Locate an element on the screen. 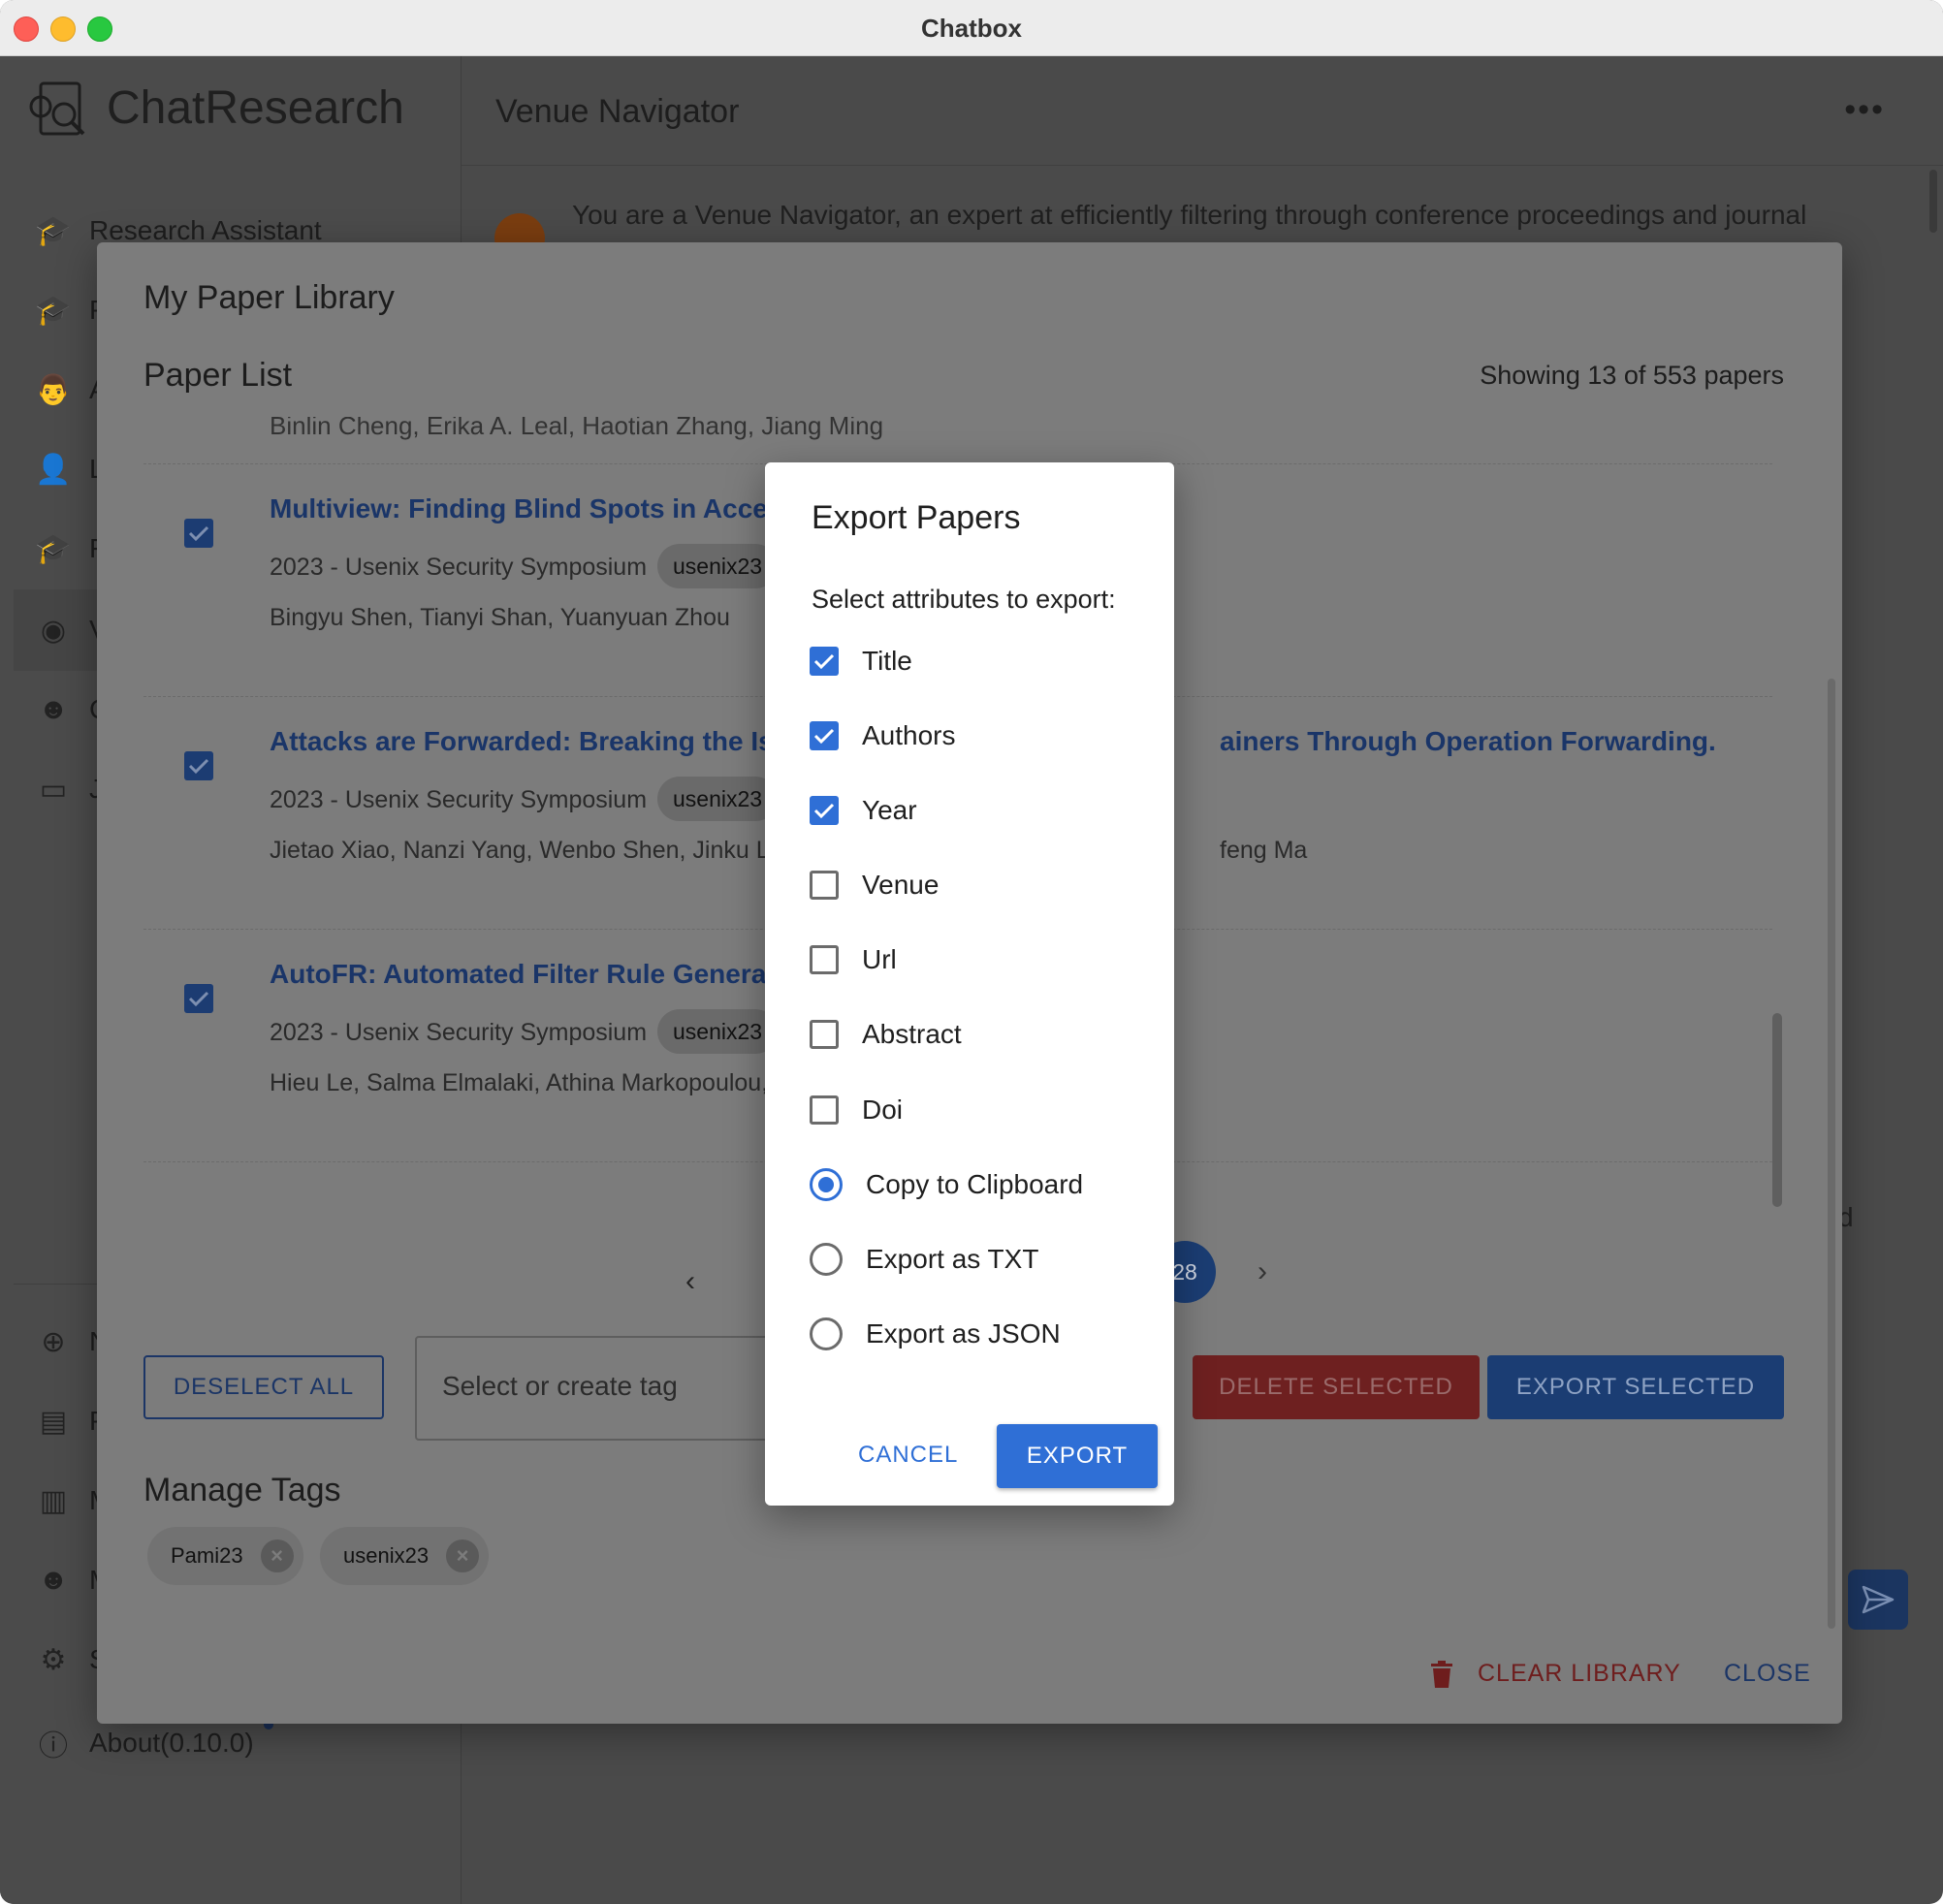 The height and width of the screenshot is (1904, 1943). sidebar-item-5: 🎓 F is located at coordinates (70, 548).